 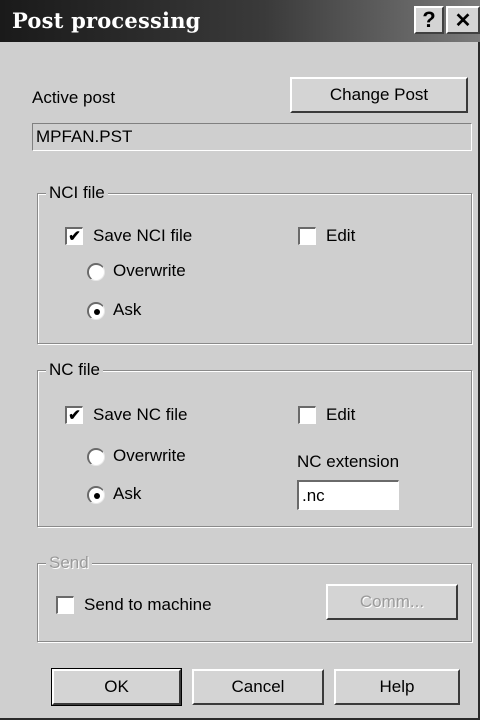 I want to click on close-title-button: ✕, so click(x=463, y=20).